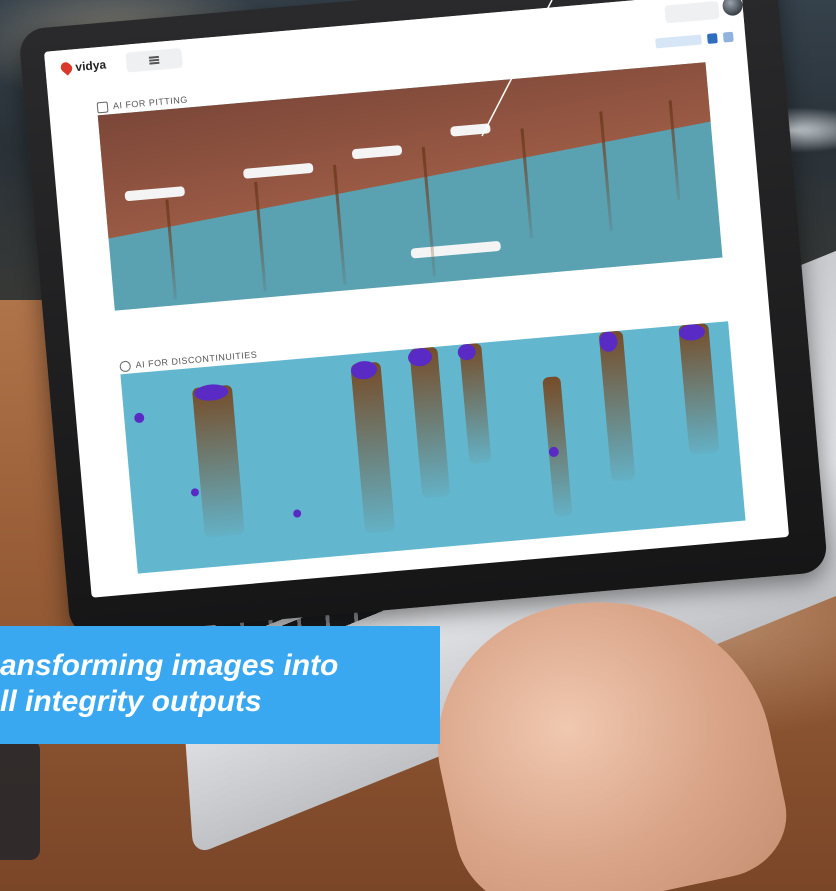 This screenshot has height=891, width=836. Describe the element at coordinates (102, 106) in the screenshot. I see `image-icon` at that location.